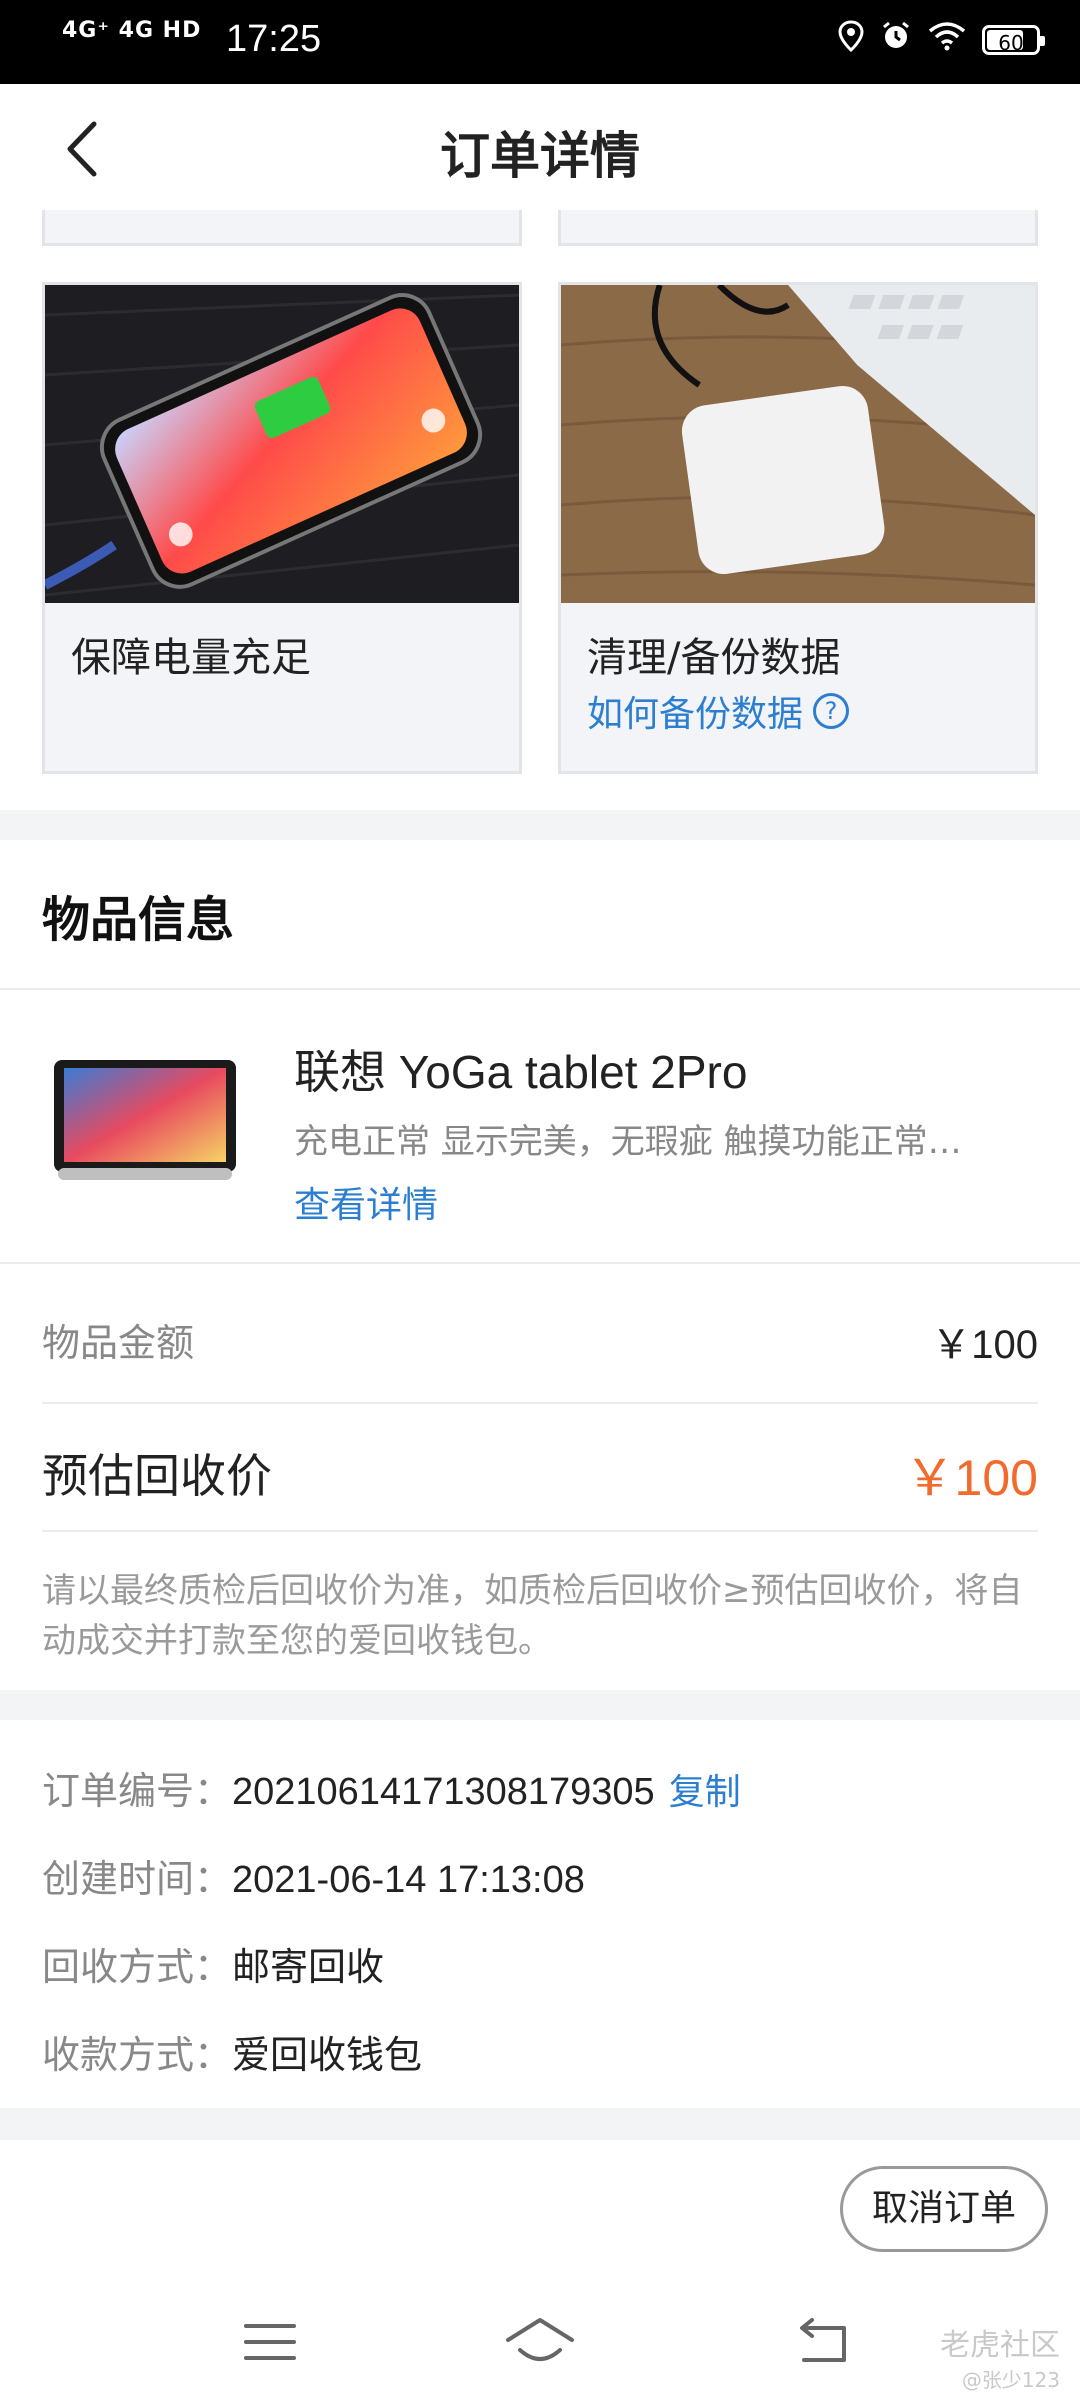 This screenshot has height=2400, width=1080. I want to click on recycle-method-label: 回收方式：, so click(137, 1967).